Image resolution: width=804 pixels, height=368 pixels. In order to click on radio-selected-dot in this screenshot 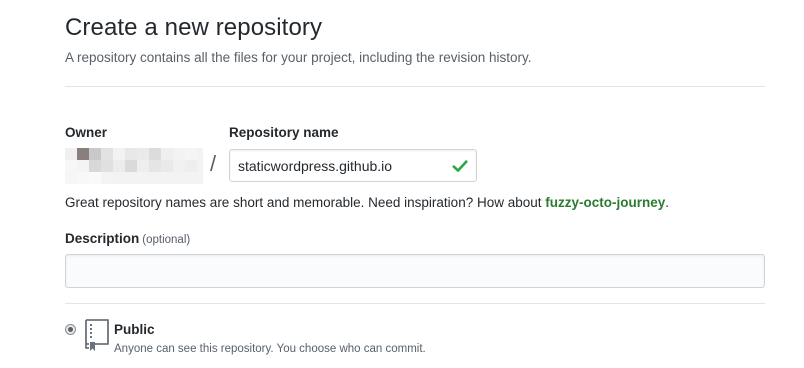, I will do `click(70, 329)`.